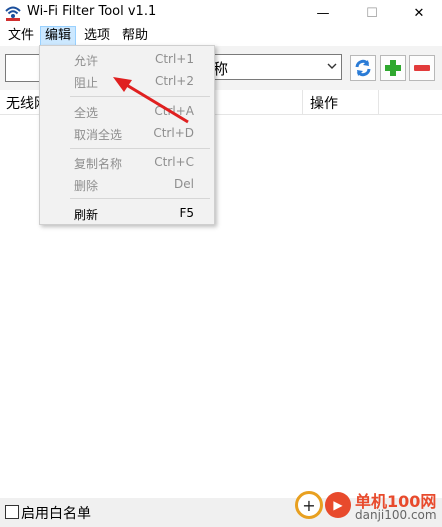 This screenshot has height=527, width=442. What do you see at coordinates (221, 36) in the screenshot?
I see `menu-bar: 文件 编辑 选项 帮助` at bounding box center [221, 36].